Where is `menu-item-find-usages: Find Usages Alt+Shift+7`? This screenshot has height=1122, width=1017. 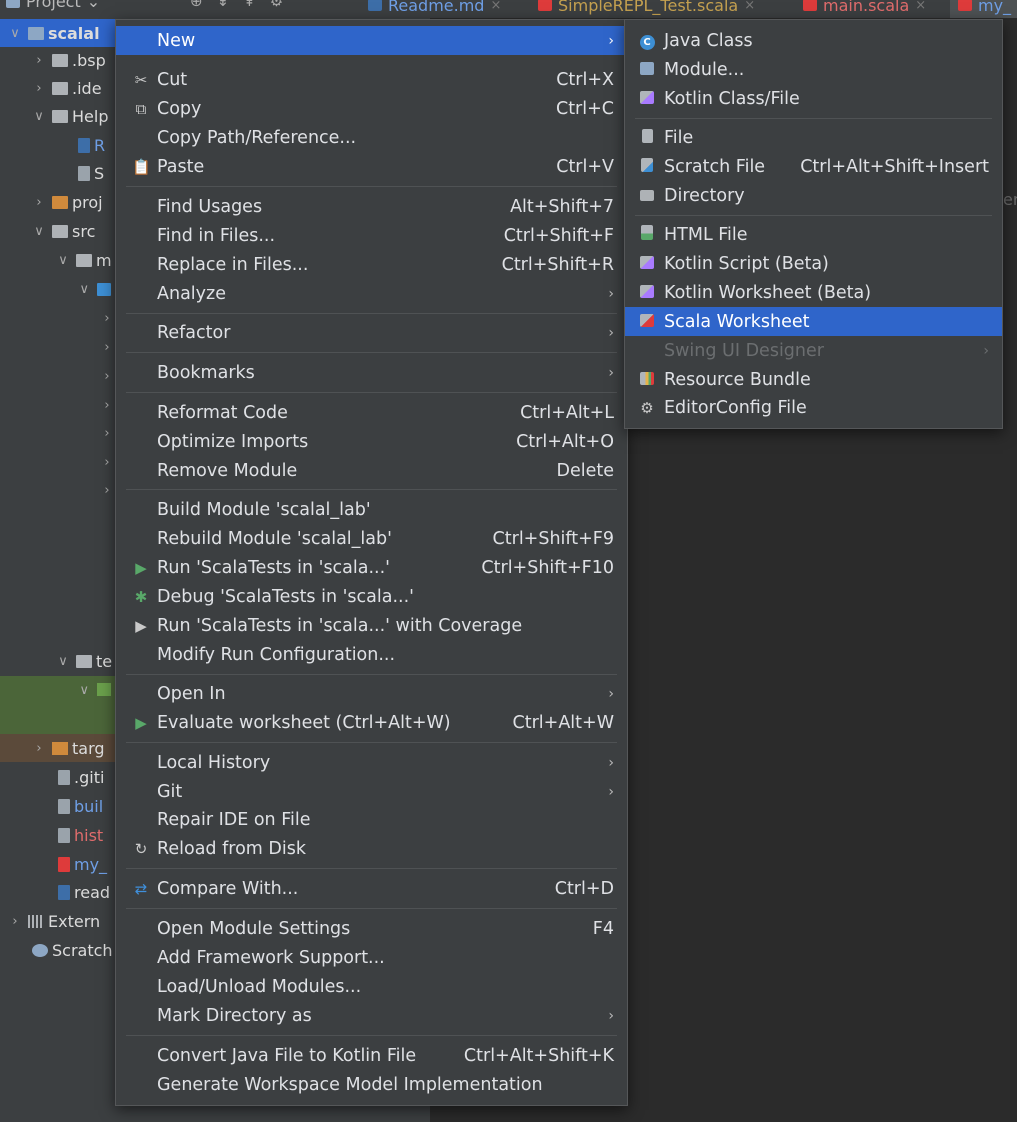 menu-item-find-usages: Find Usages Alt+Shift+7 is located at coordinates (371, 206).